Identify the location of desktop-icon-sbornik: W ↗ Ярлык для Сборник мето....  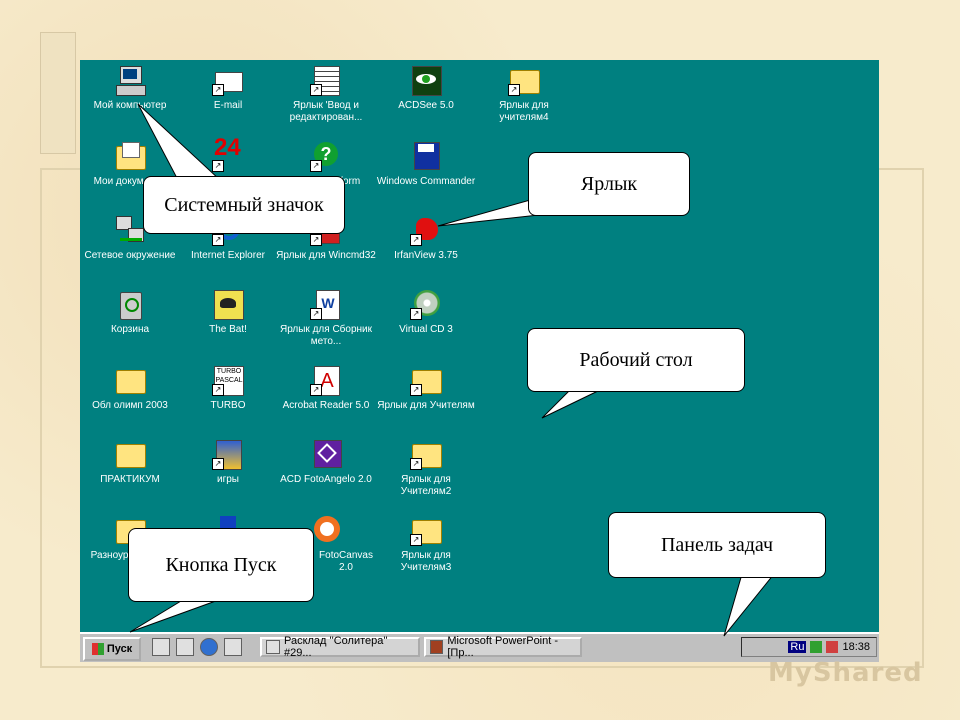
(326, 318).